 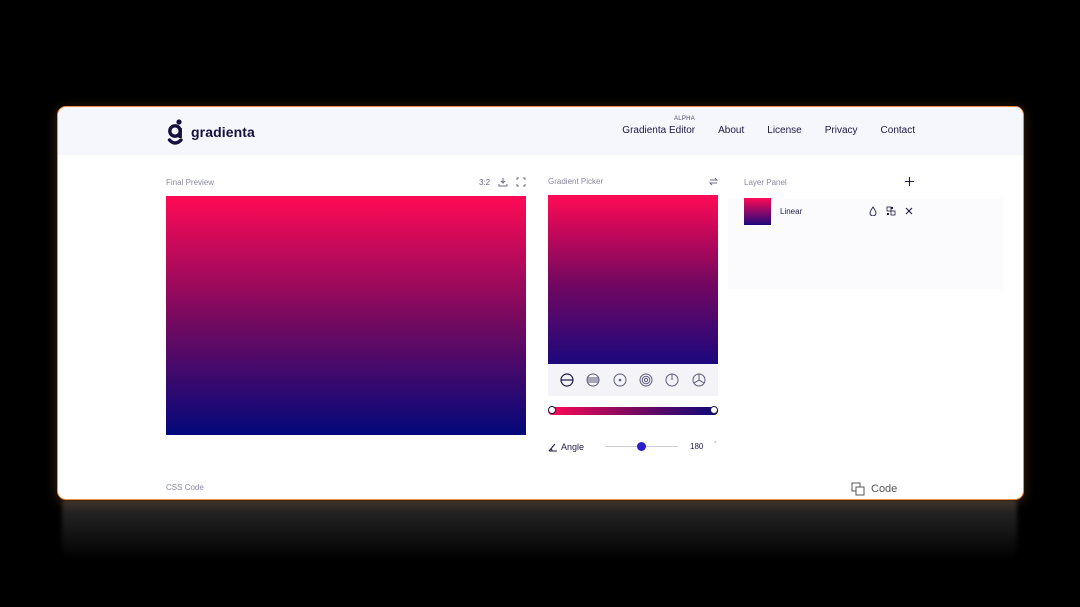 I want to click on layer-panel-label: Layer Panel, so click(x=765, y=182).